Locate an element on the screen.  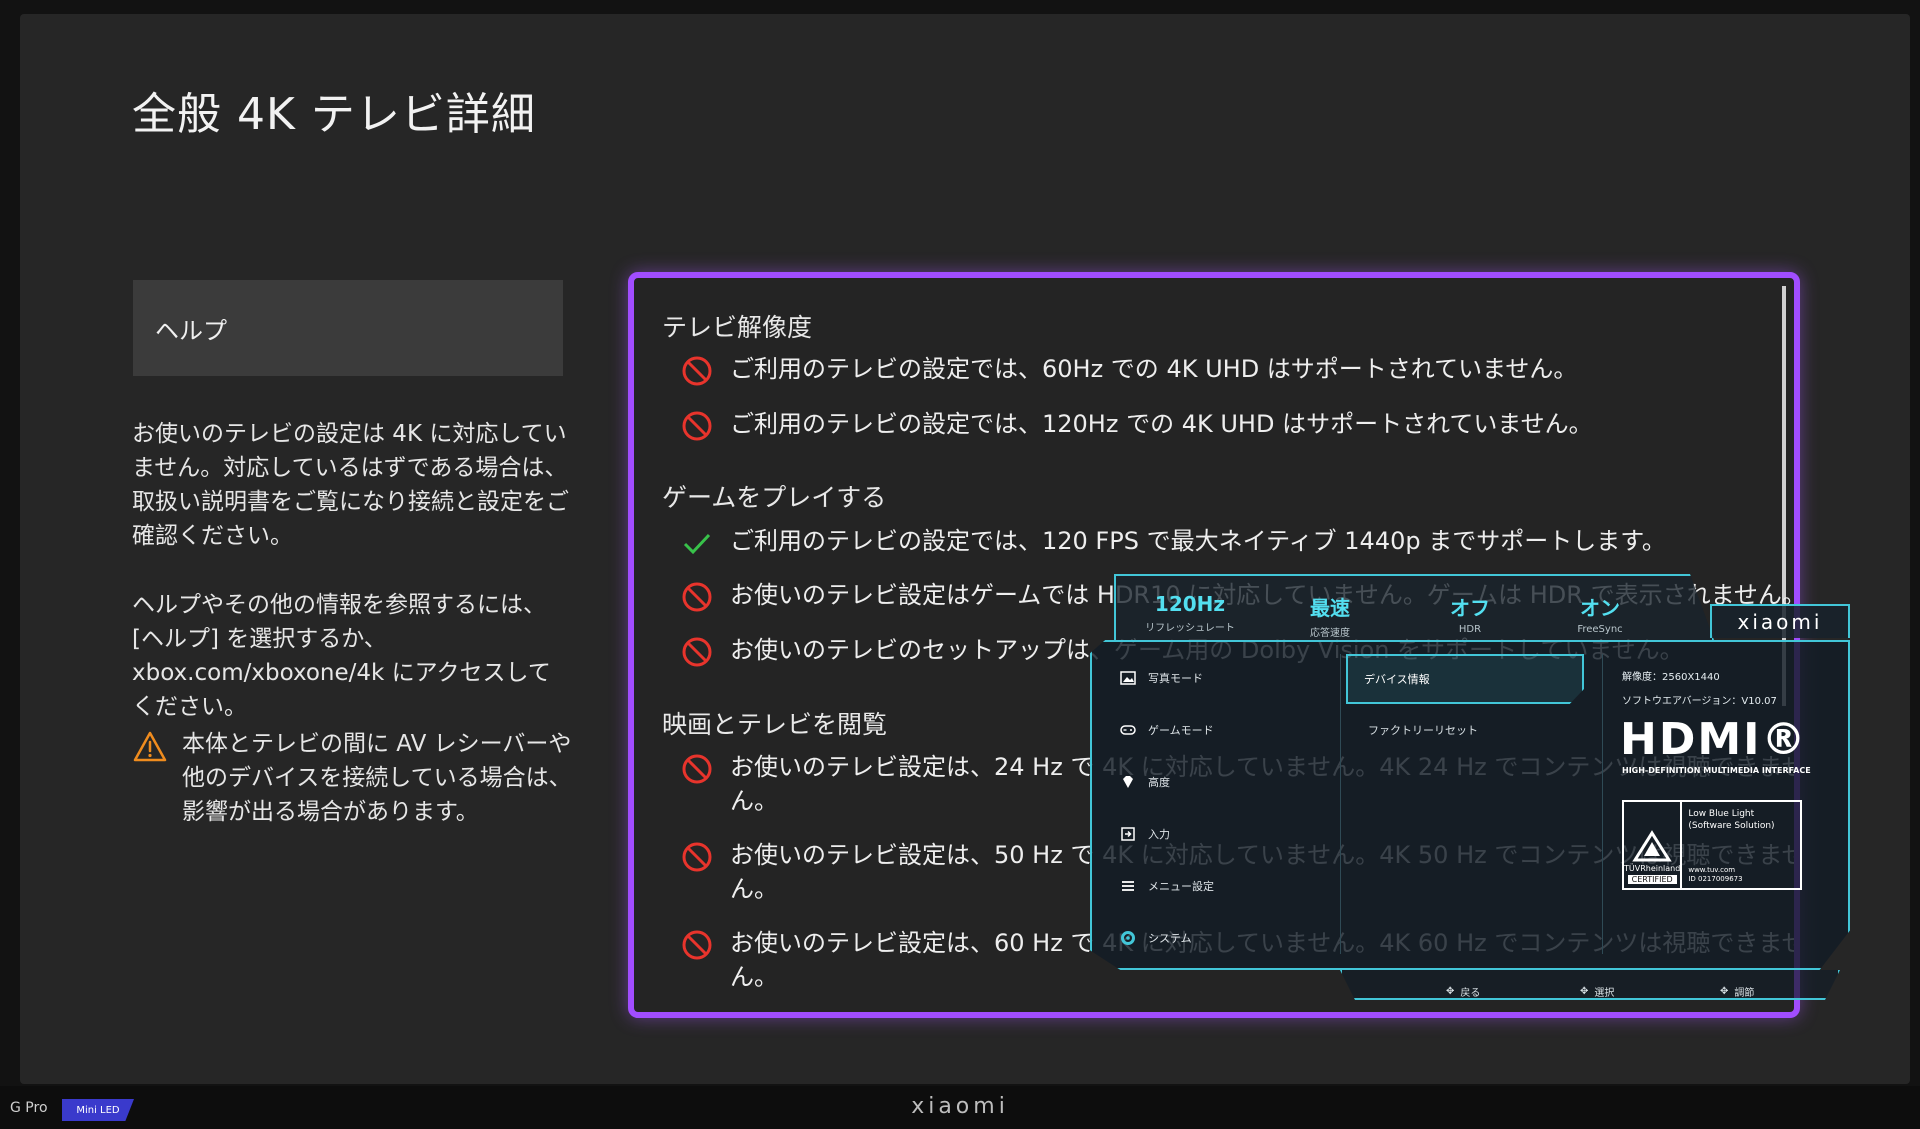
model-label: G Pro is located at coordinates (29, 1108).